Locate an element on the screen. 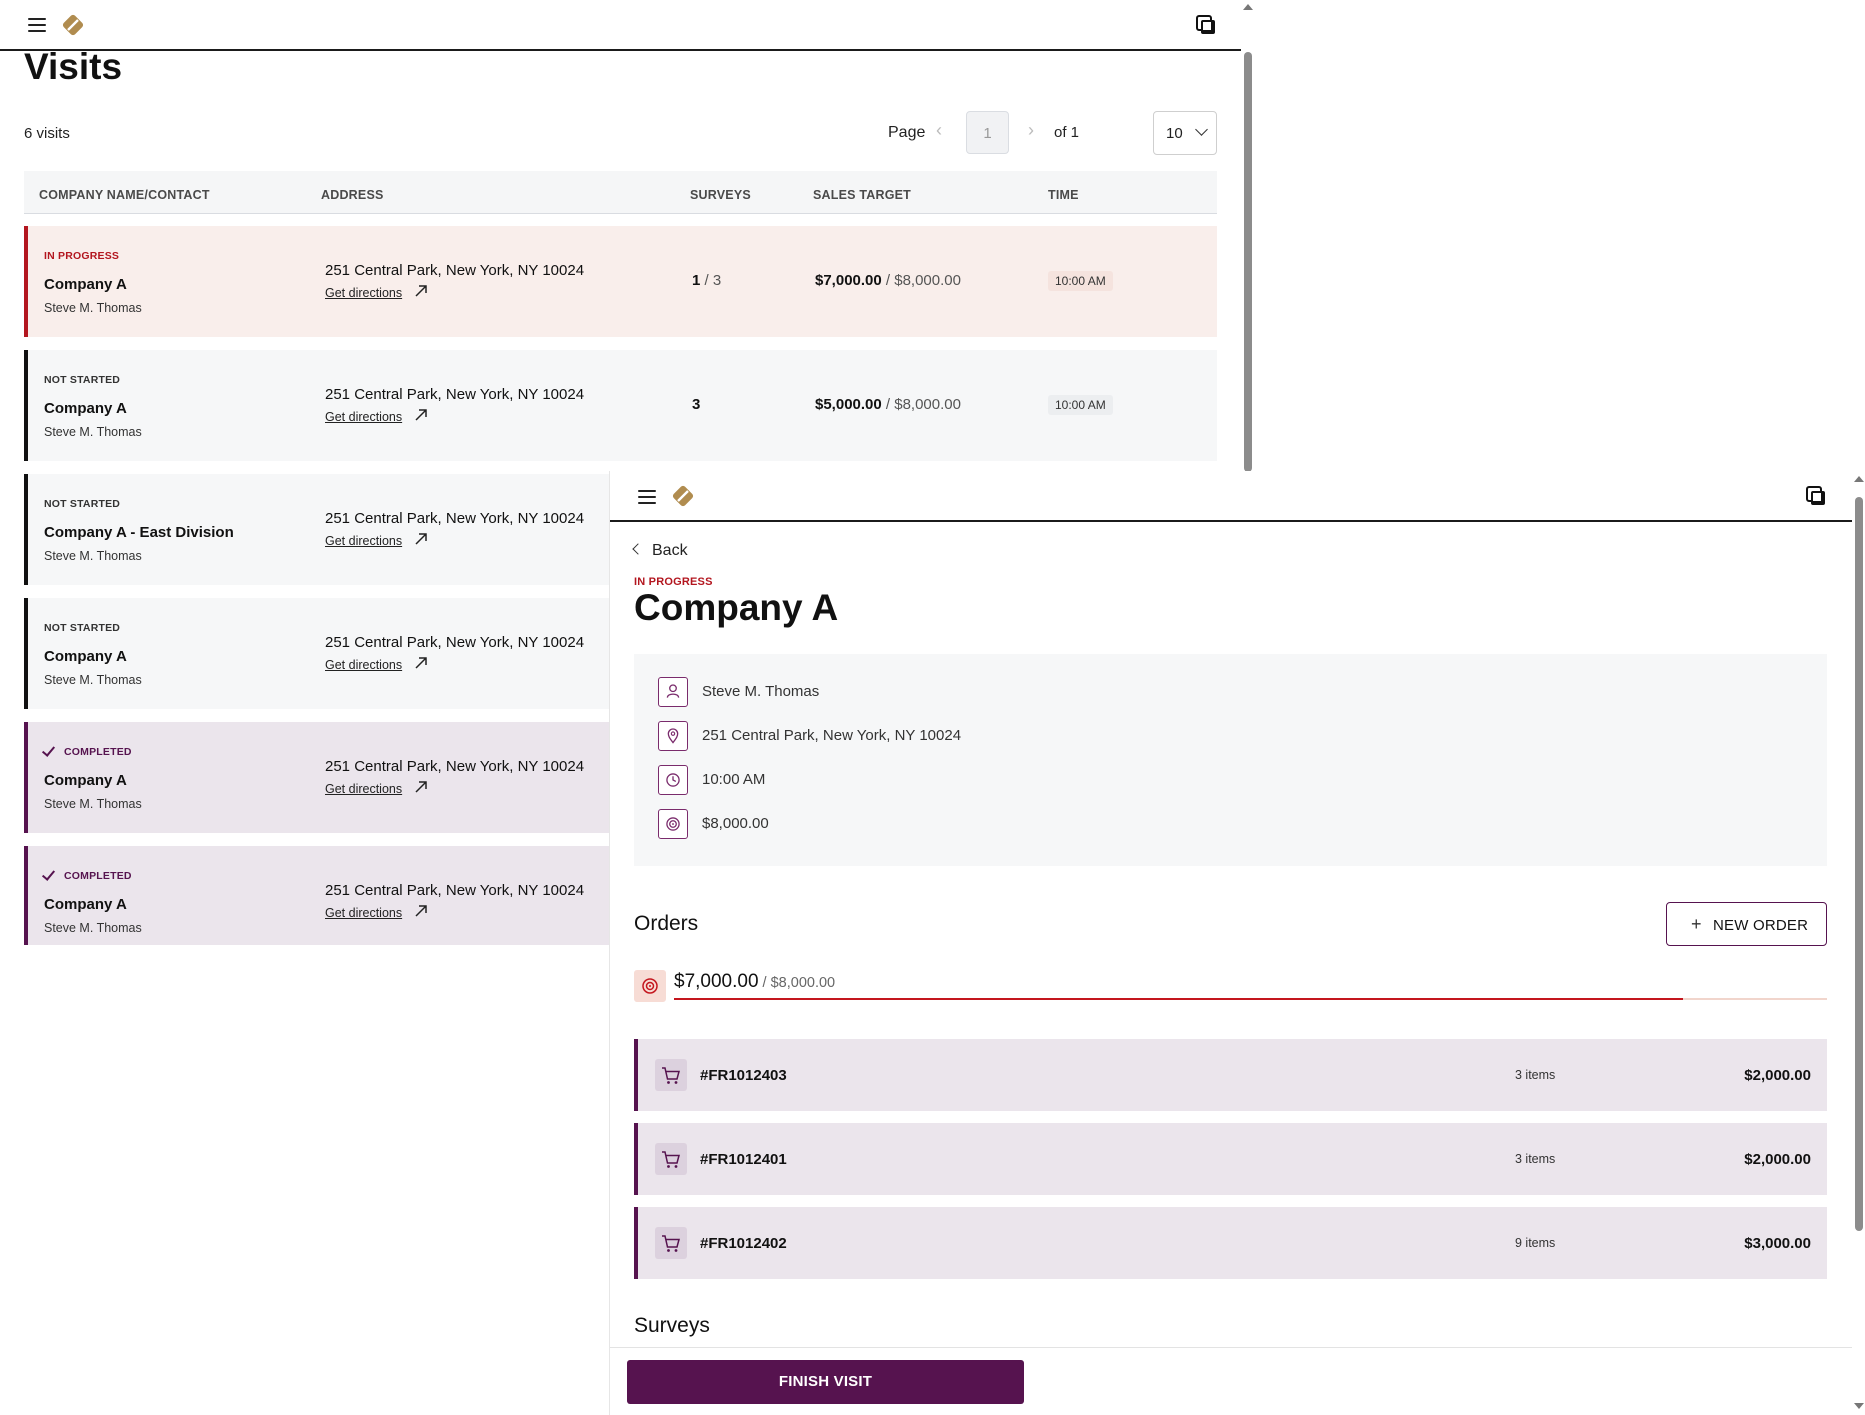 The width and height of the screenshot is (1865, 1415). sales-progress-amount: $7,000.00 is located at coordinates (716, 981).